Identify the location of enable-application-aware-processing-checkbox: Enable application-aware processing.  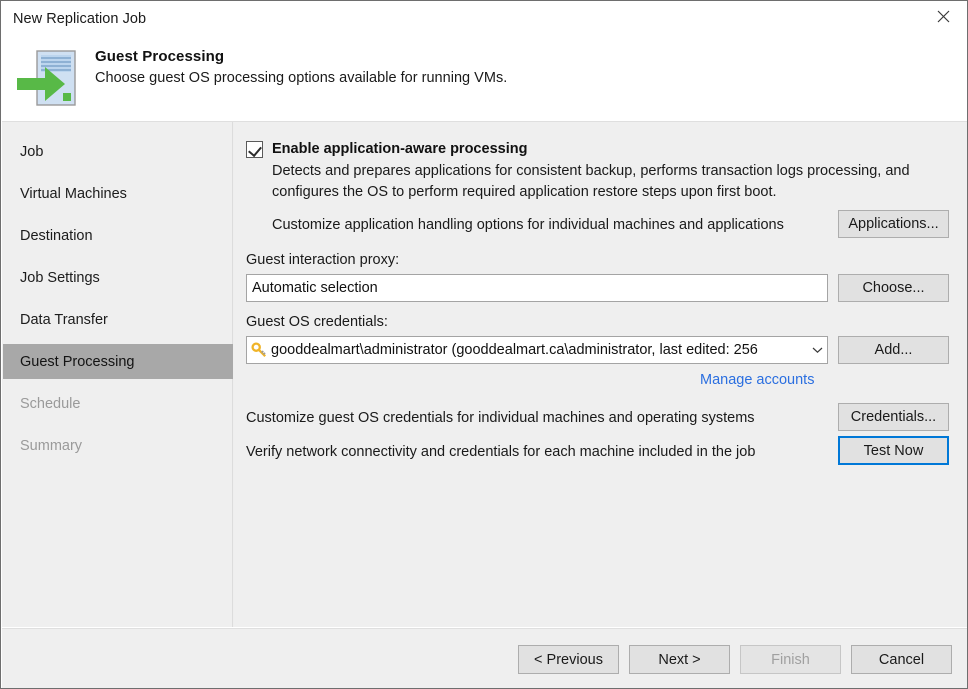
(386, 149).